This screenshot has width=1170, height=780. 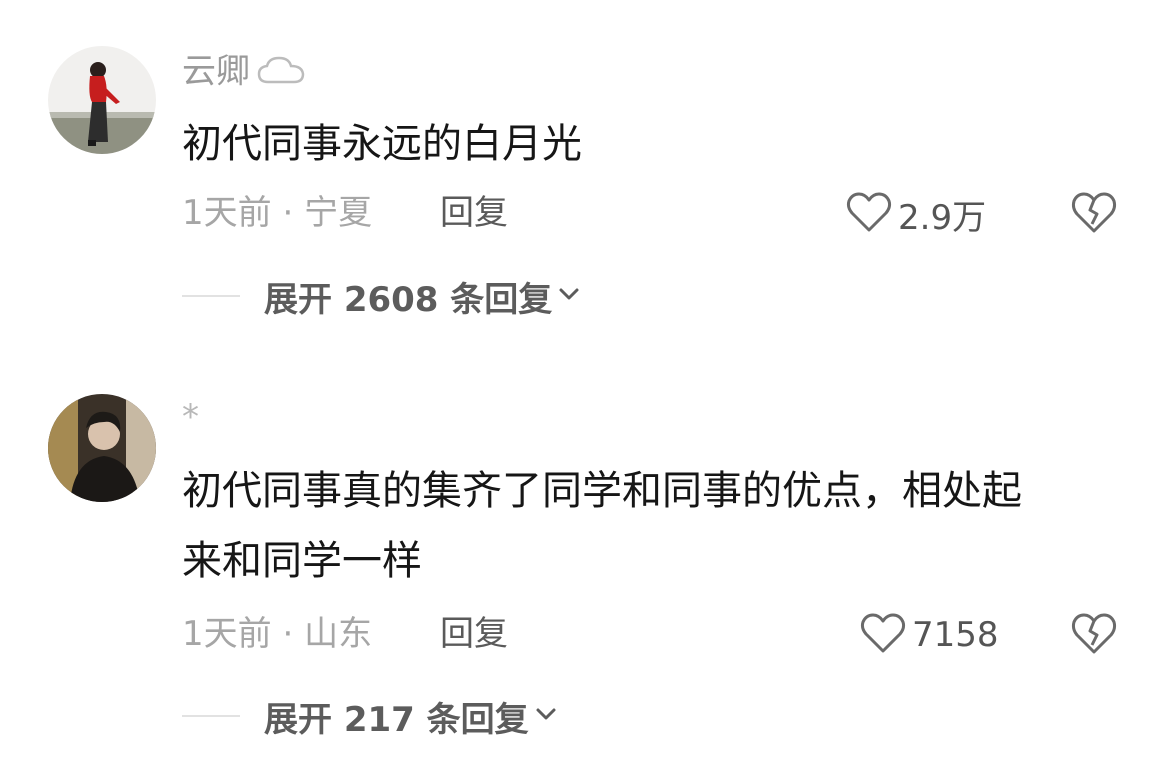 What do you see at coordinates (942, 217) in the screenshot?
I see `like-count: 2.9万` at bounding box center [942, 217].